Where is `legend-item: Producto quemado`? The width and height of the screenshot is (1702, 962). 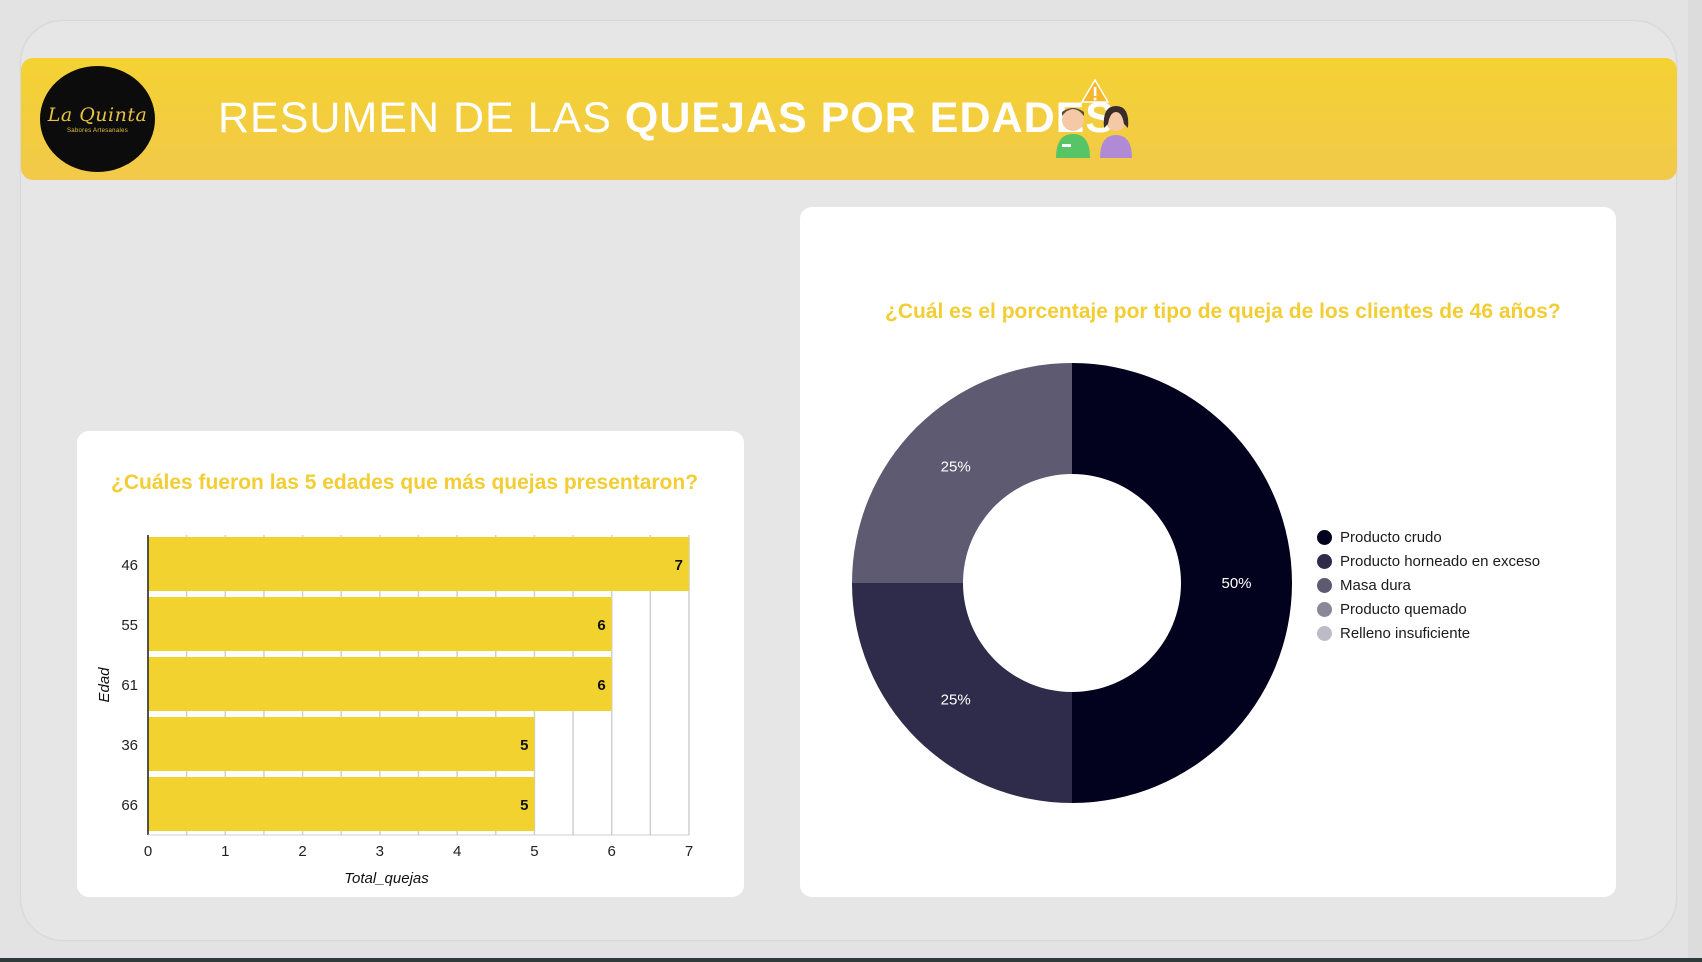 legend-item: Producto quemado is located at coordinates (1428, 609).